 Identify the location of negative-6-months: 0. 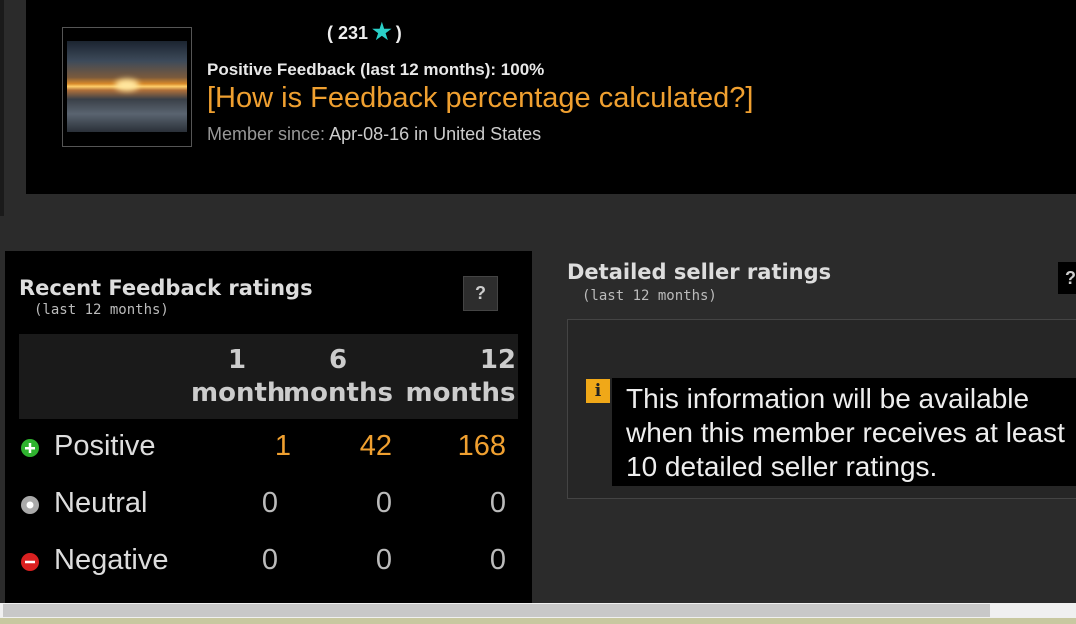
(383, 560).